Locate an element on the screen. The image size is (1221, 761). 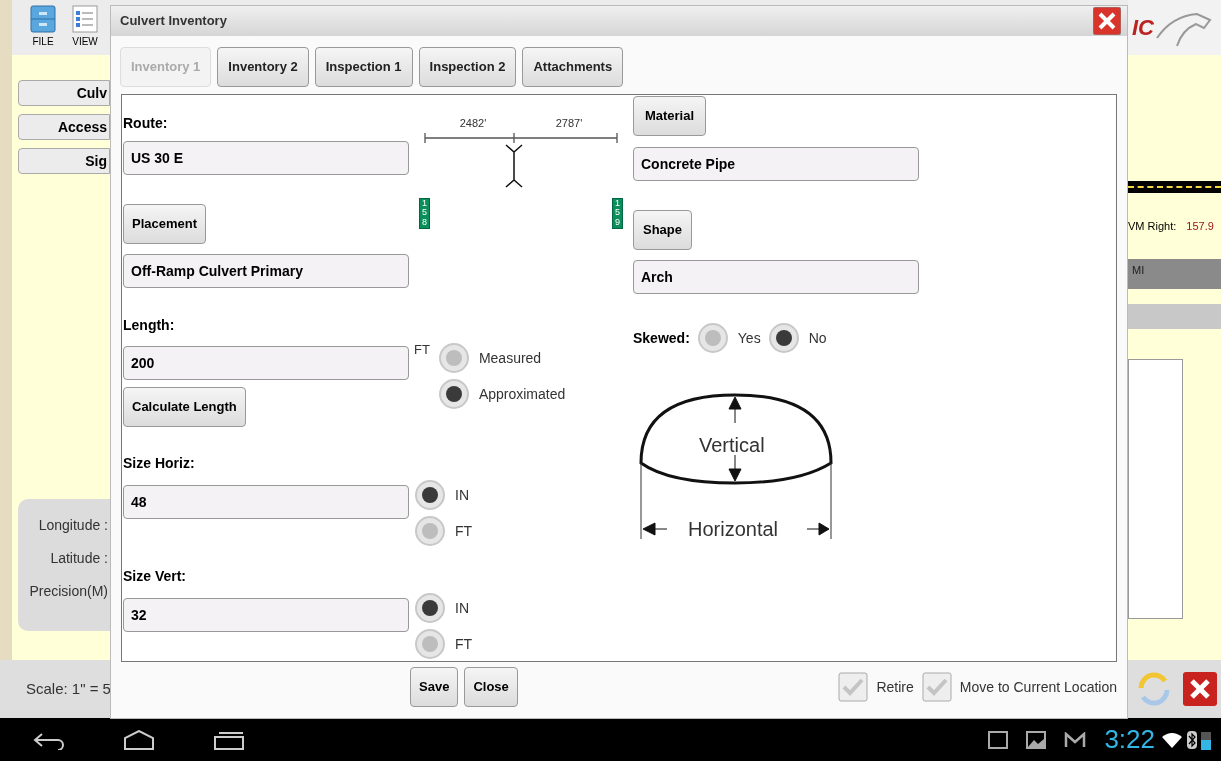
distance-label: 2482' is located at coordinates (473, 123).